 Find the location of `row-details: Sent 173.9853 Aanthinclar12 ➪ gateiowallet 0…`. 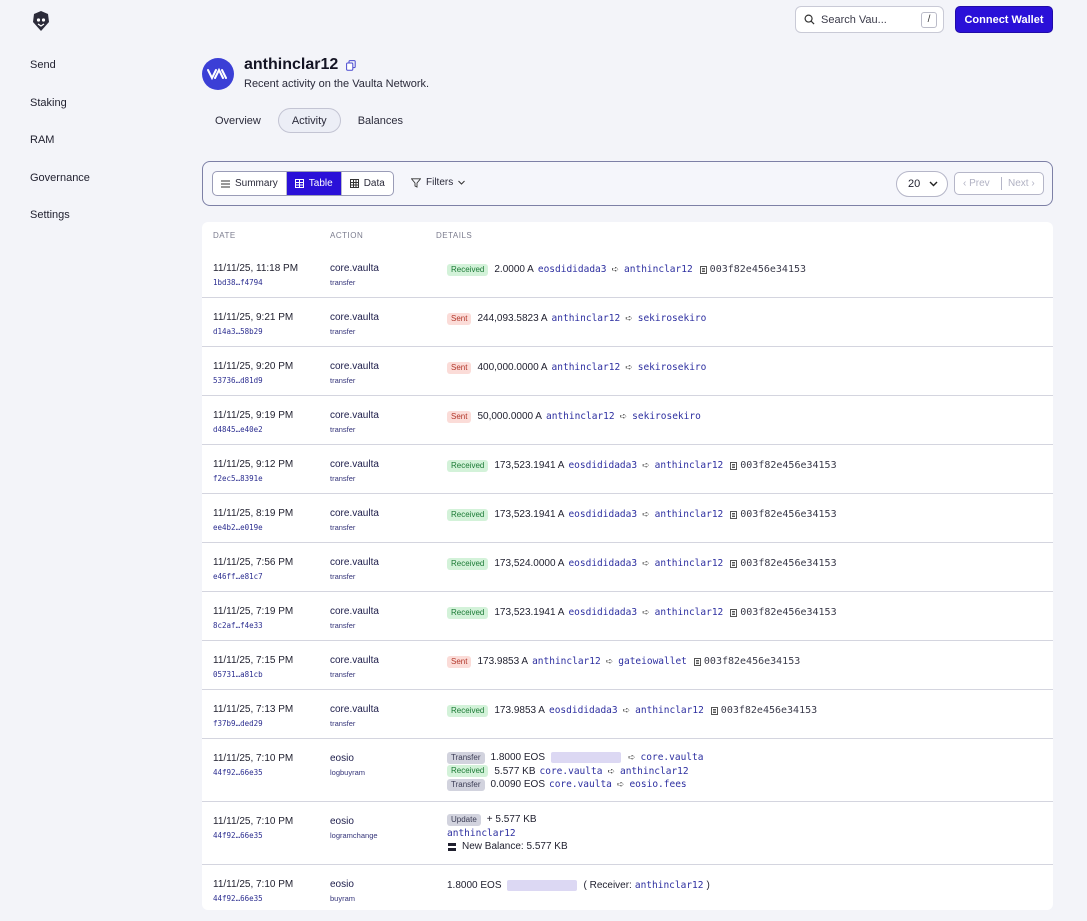

row-details: Sent 173.9853 Aanthinclar12 ➪ gateiowallet 0… is located at coordinates (623, 662).